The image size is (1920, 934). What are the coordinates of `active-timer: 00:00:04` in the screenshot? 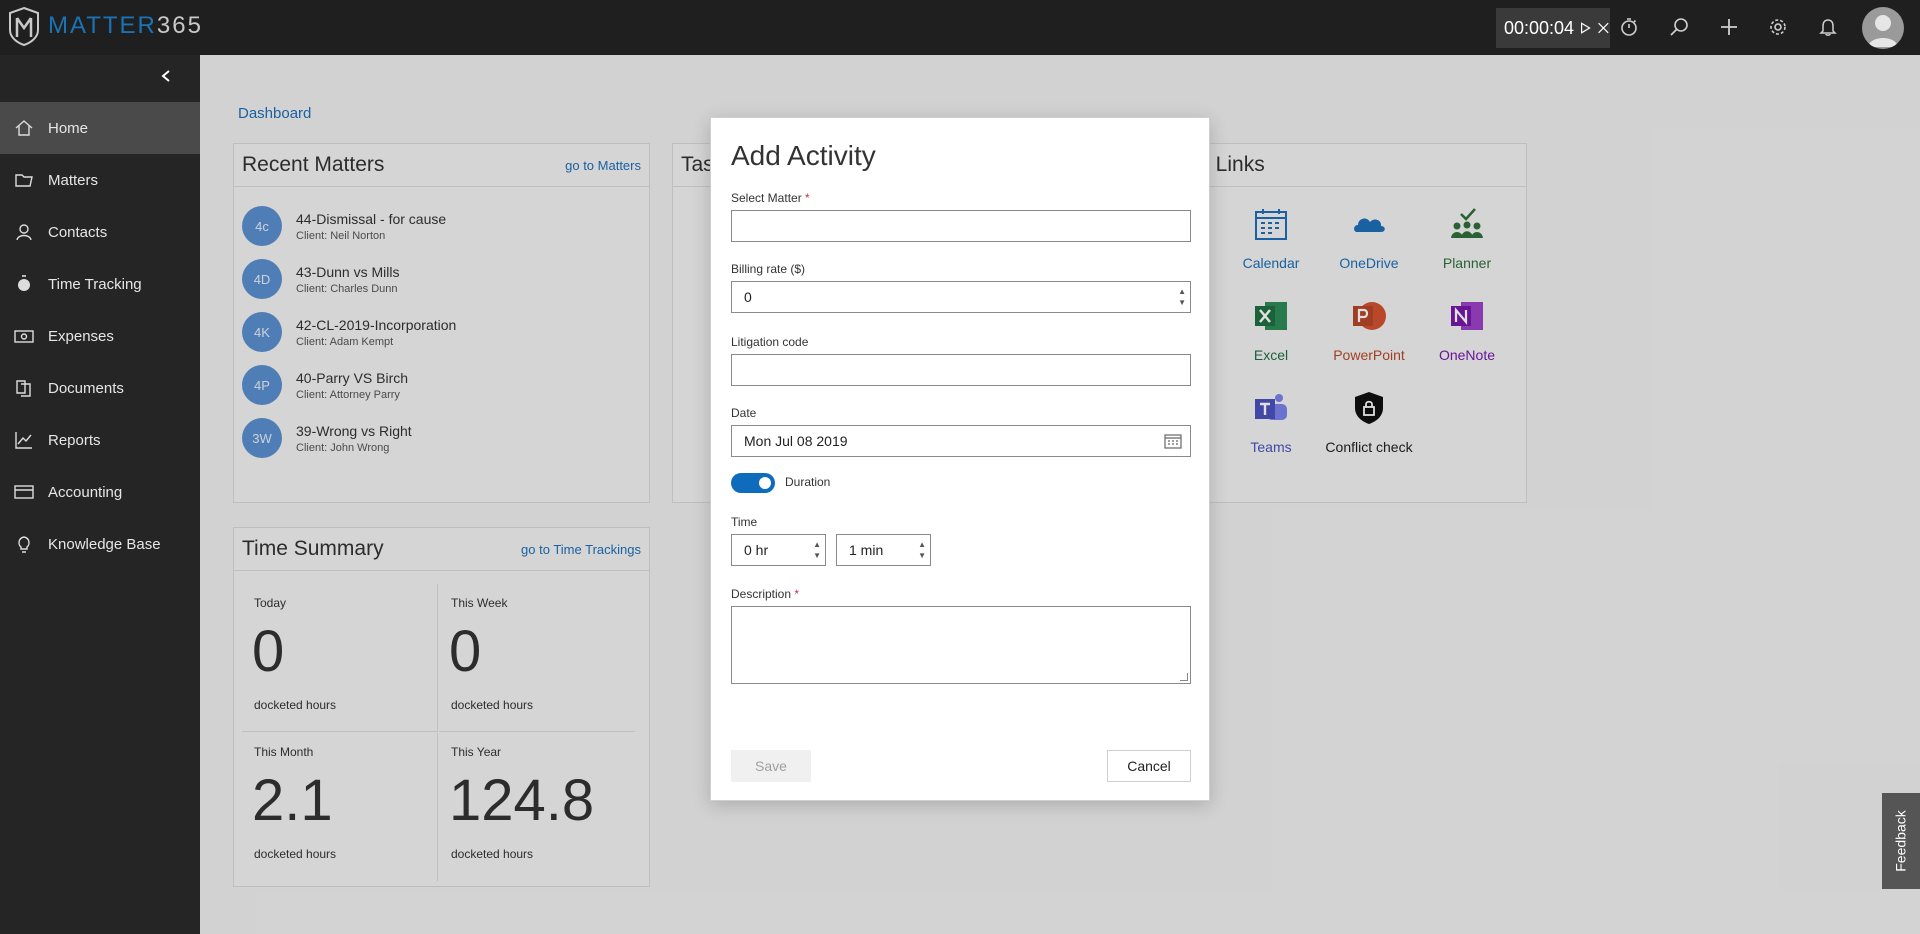 It's located at (1553, 28).